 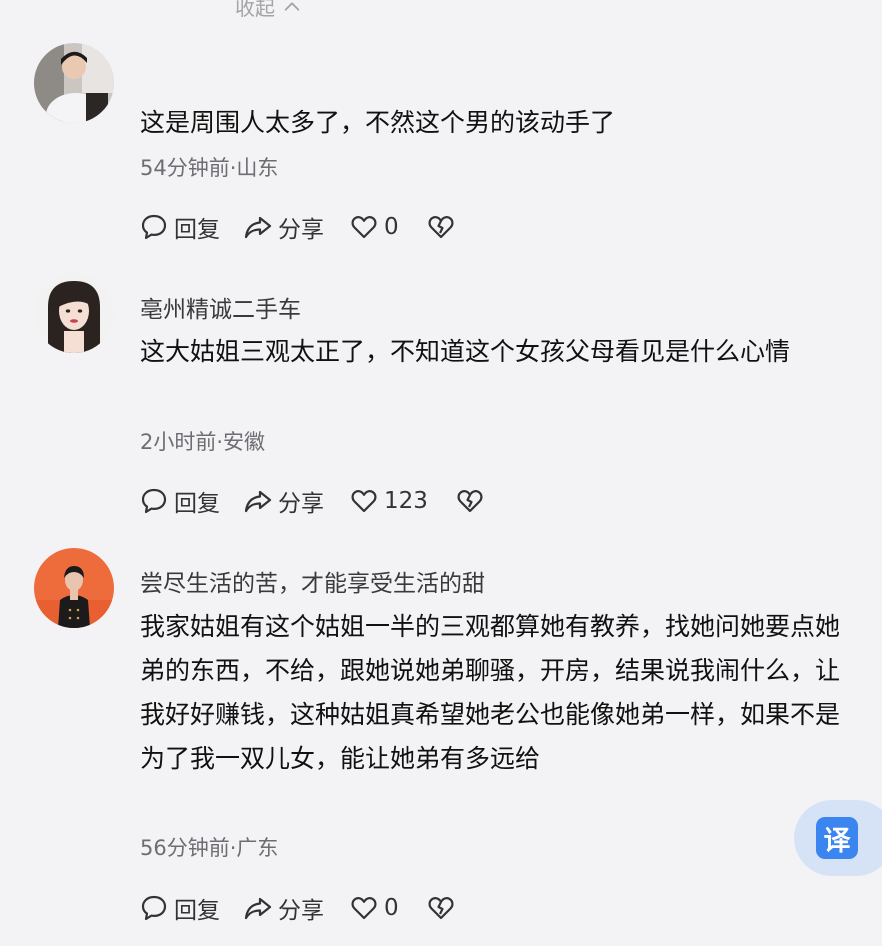 What do you see at coordinates (406, 501) in the screenshot?
I see `like-count: 123` at bounding box center [406, 501].